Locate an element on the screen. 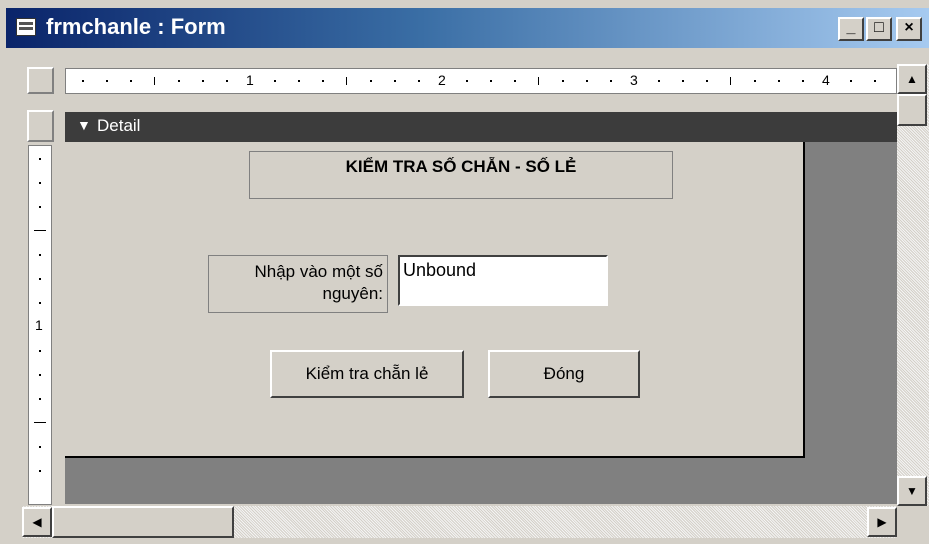 The image size is (929, 544). ruler-number: 4 is located at coordinates (826, 80).